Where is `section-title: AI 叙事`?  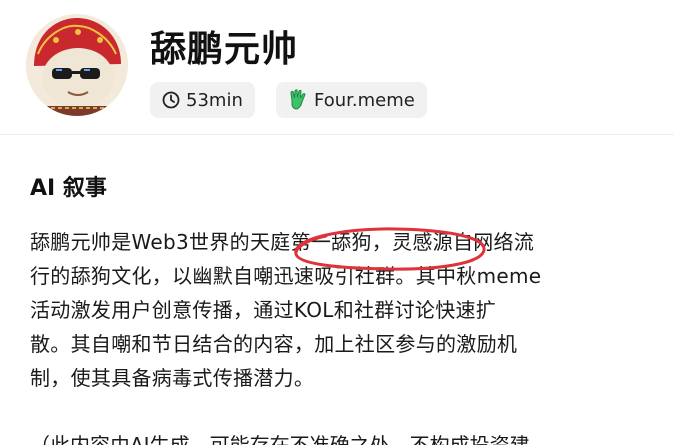
section-title: AI 叙事 is located at coordinates (68, 188).